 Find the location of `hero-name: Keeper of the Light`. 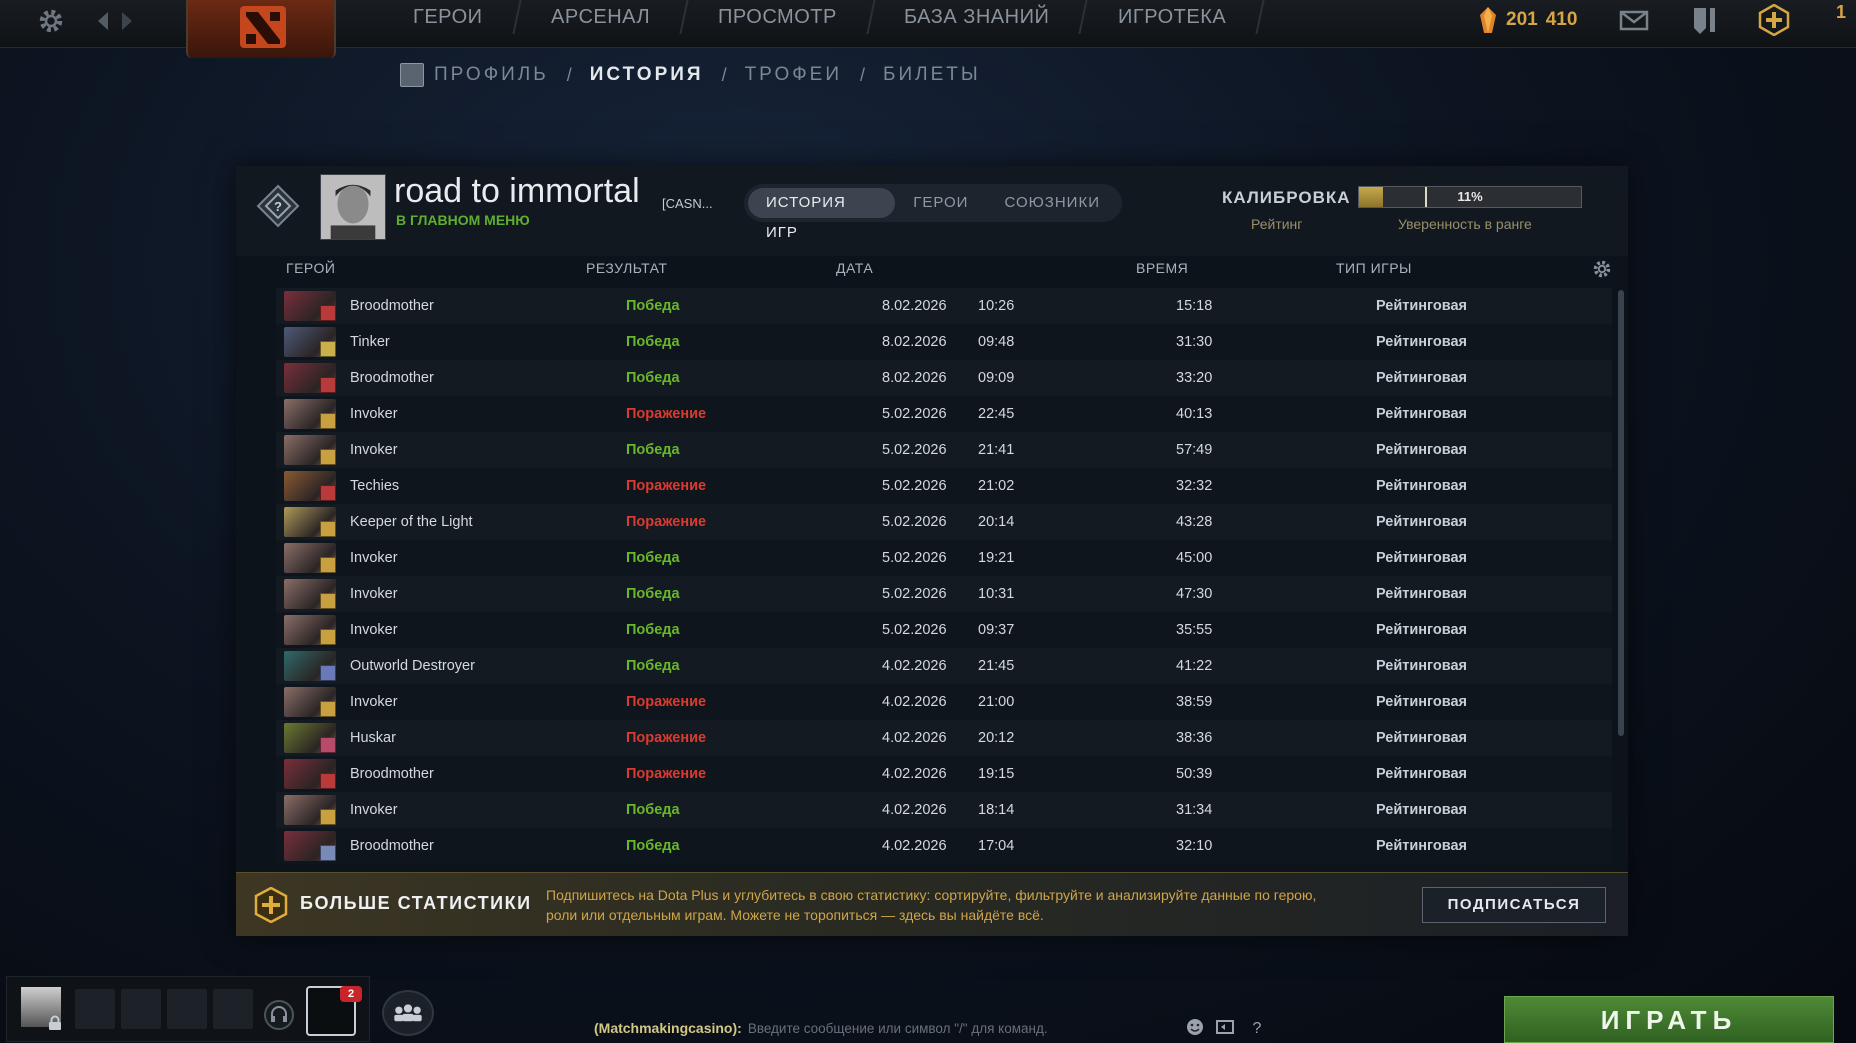

hero-name: Keeper of the Light is located at coordinates (411, 522).